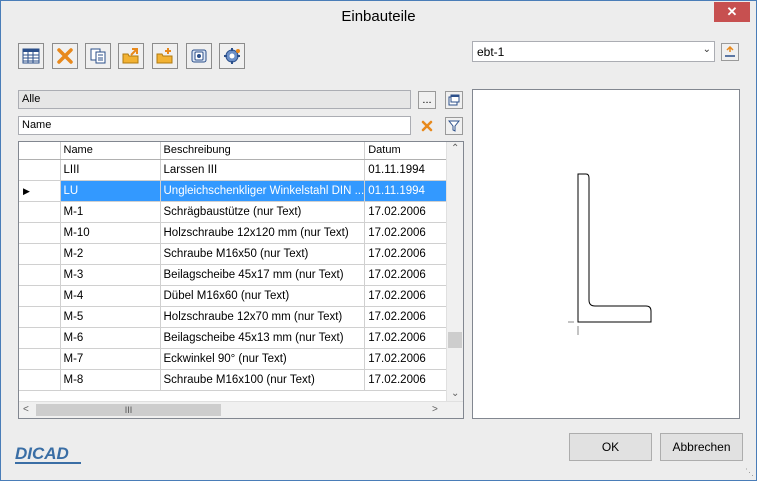 The height and width of the screenshot is (481, 757). I want to click on title-bar: Einbauteile ✕, so click(378, 17).